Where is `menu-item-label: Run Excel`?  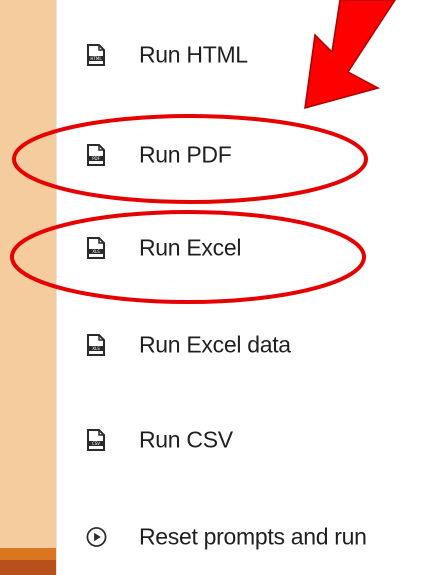 menu-item-label: Run Excel is located at coordinates (190, 247).